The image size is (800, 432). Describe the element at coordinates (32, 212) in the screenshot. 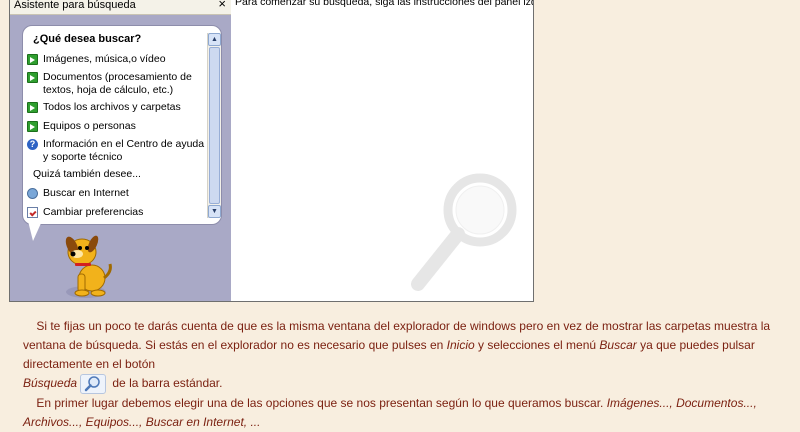

I see `preferences-icon` at that location.